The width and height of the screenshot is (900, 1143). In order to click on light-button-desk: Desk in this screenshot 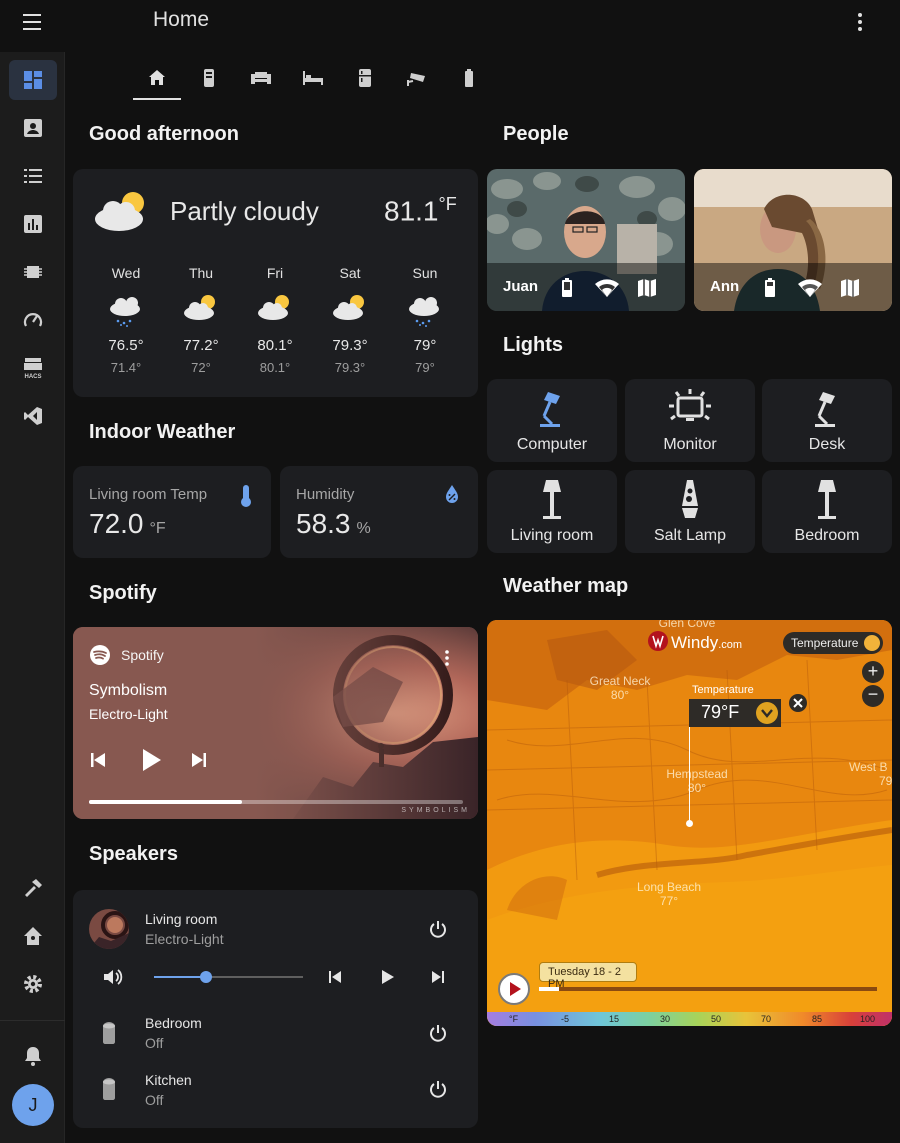, I will do `click(827, 420)`.